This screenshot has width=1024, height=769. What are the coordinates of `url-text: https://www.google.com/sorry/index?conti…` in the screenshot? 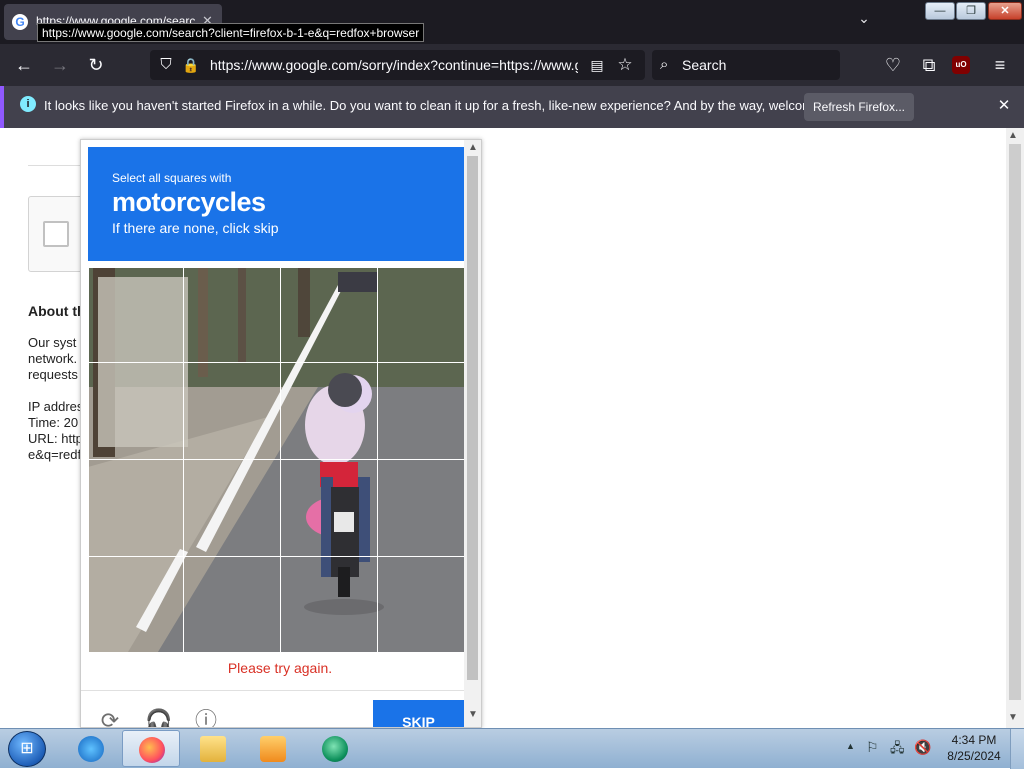 It's located at (394, 66).